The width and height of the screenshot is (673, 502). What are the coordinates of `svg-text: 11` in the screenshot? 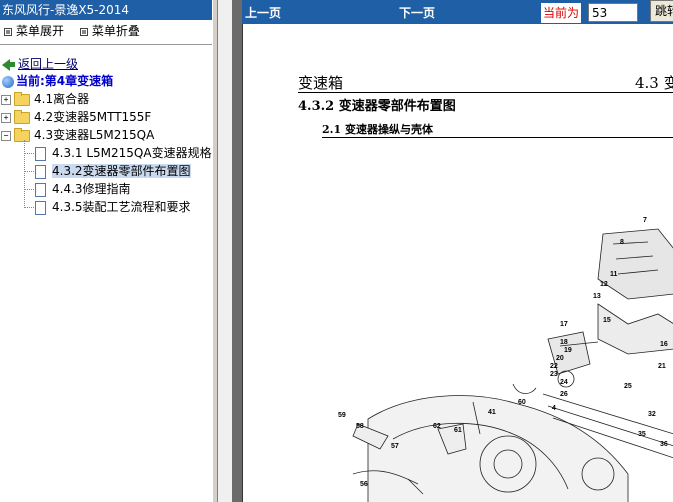 It's located at (614, 274).